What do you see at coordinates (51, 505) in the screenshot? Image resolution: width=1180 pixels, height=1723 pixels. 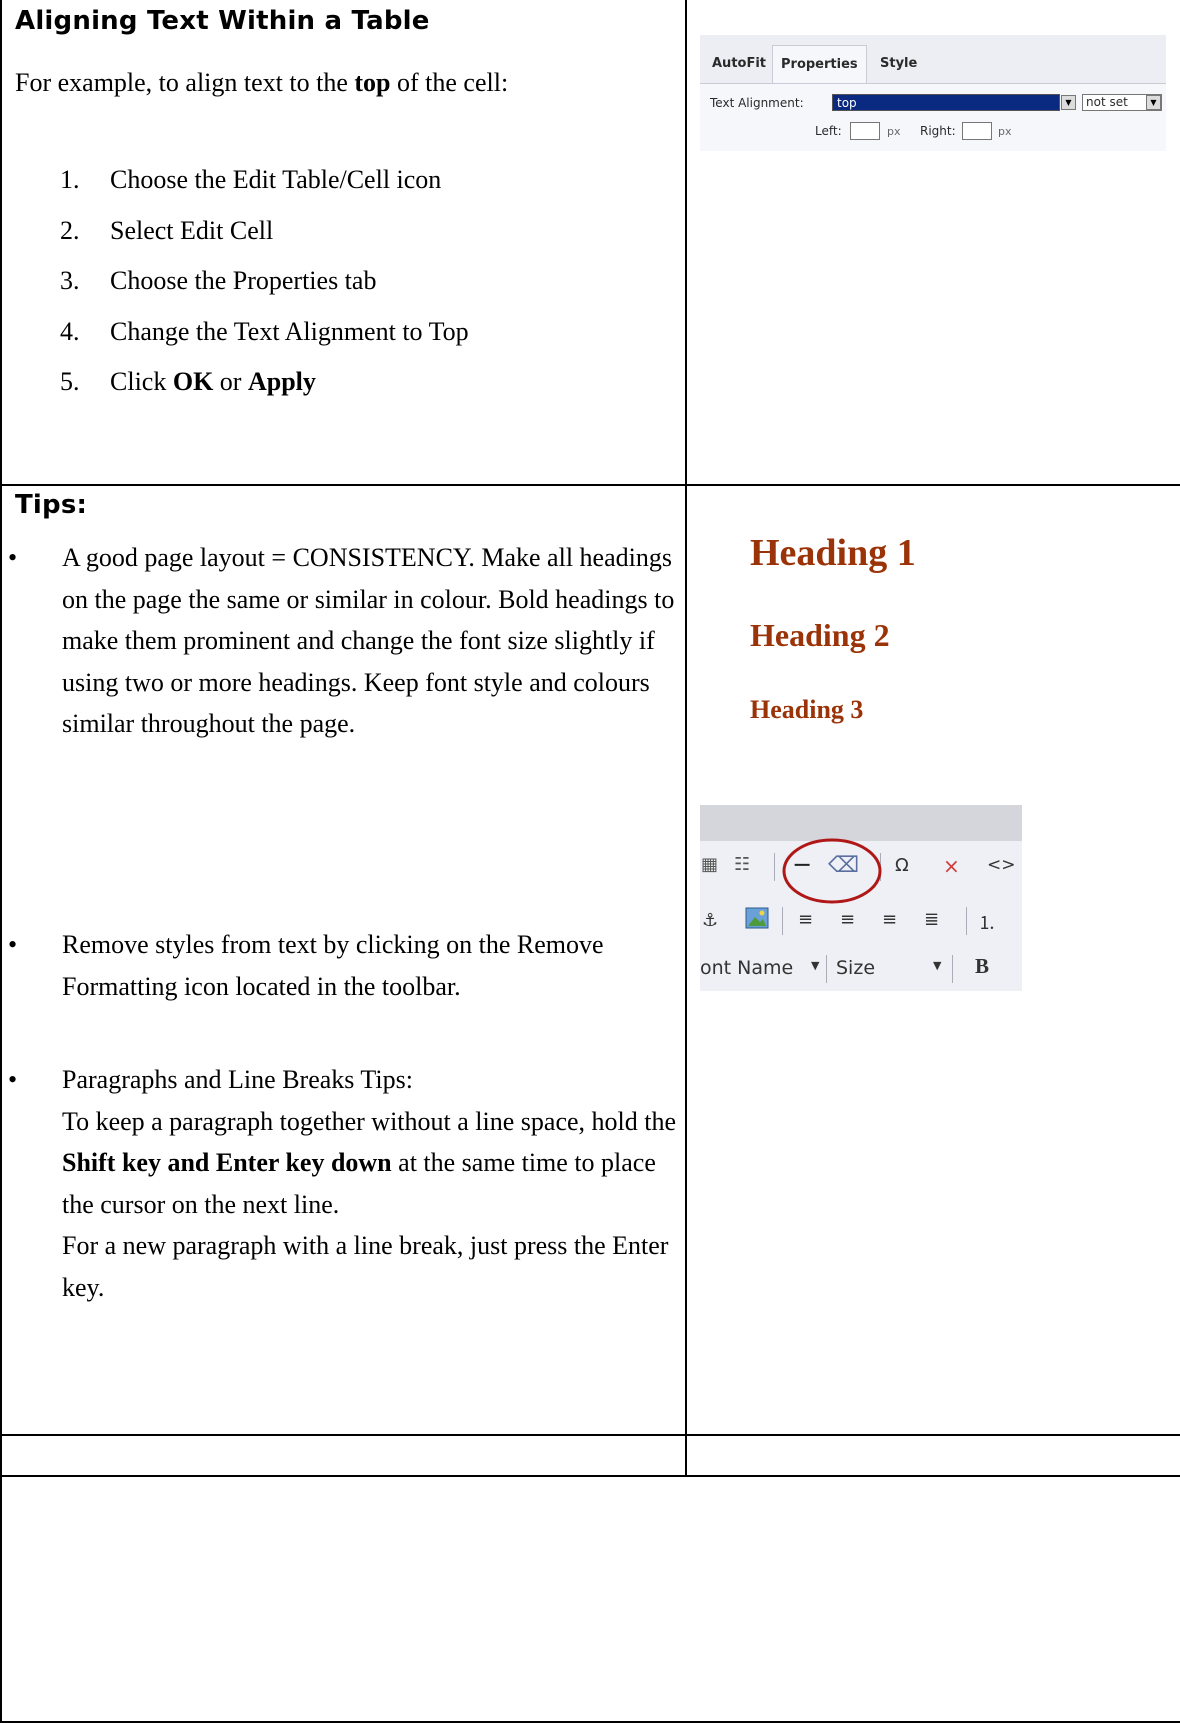 I see `tips-title: Tips:` at bounding box center [51, 505].